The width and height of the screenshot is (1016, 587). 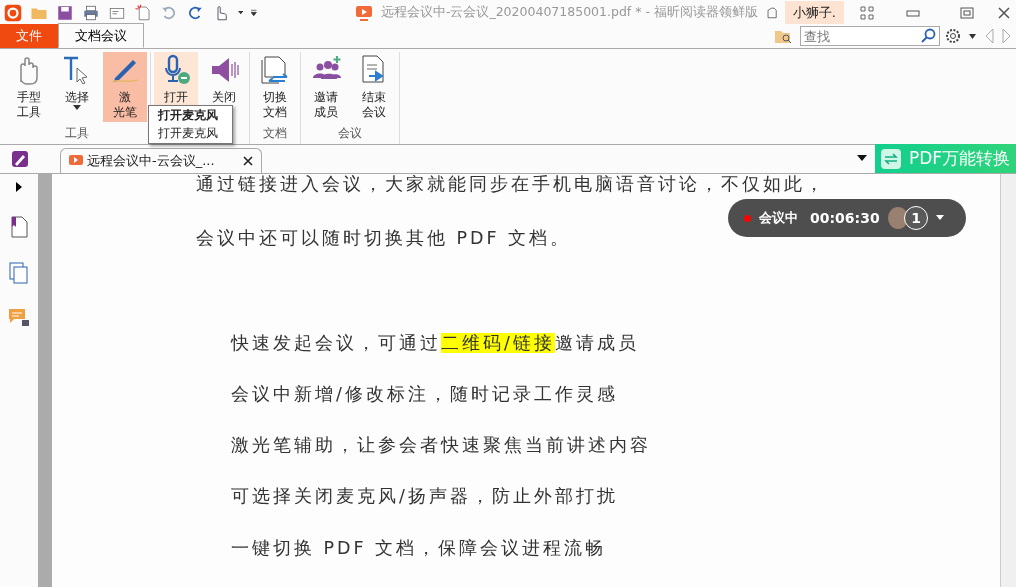 What do you see at coordinates (425, 394) in the screenshot?
I see `feature-line: 会议中新增/修改标注，随时记录工作灵感` at bounding box center [425, 394].